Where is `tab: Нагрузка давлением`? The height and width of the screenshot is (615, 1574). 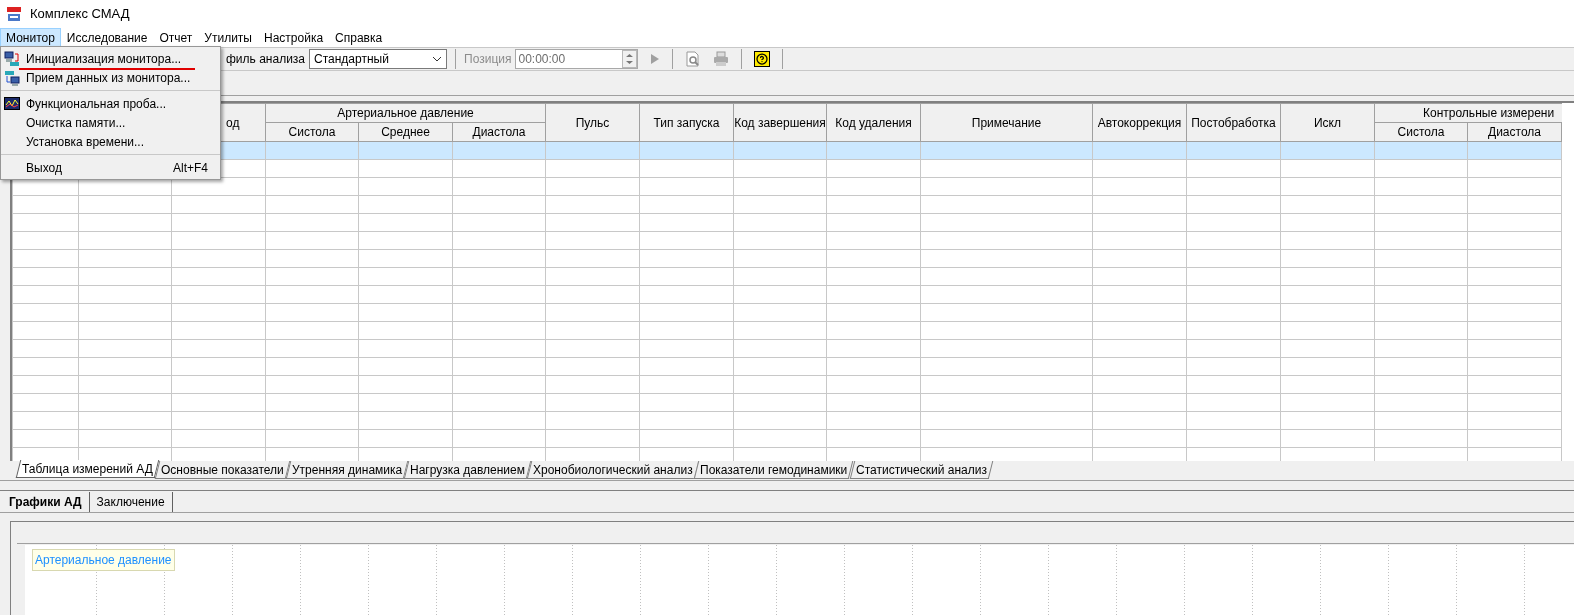
tab: Нагрузка давлением is located at coordinates (467, 470).